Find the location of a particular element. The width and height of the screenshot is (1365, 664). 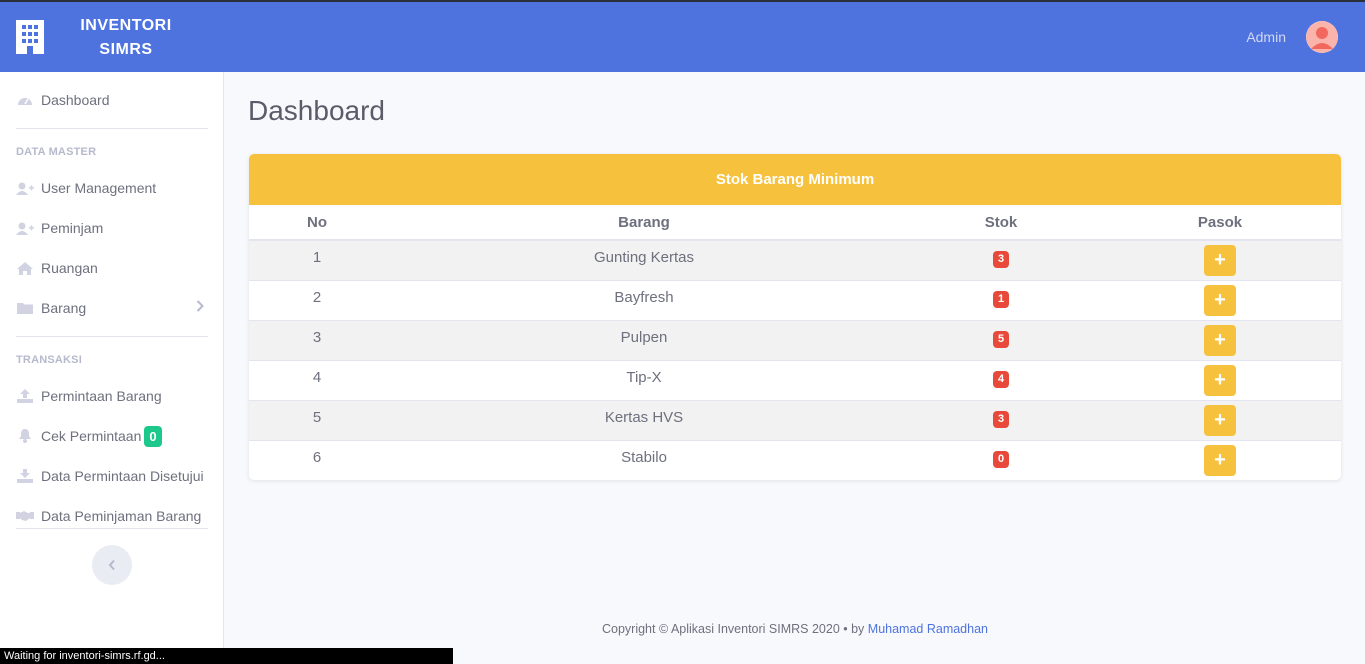

table-row: 1 Gunting Kertas 3 + is located at coordinates (795, 259).